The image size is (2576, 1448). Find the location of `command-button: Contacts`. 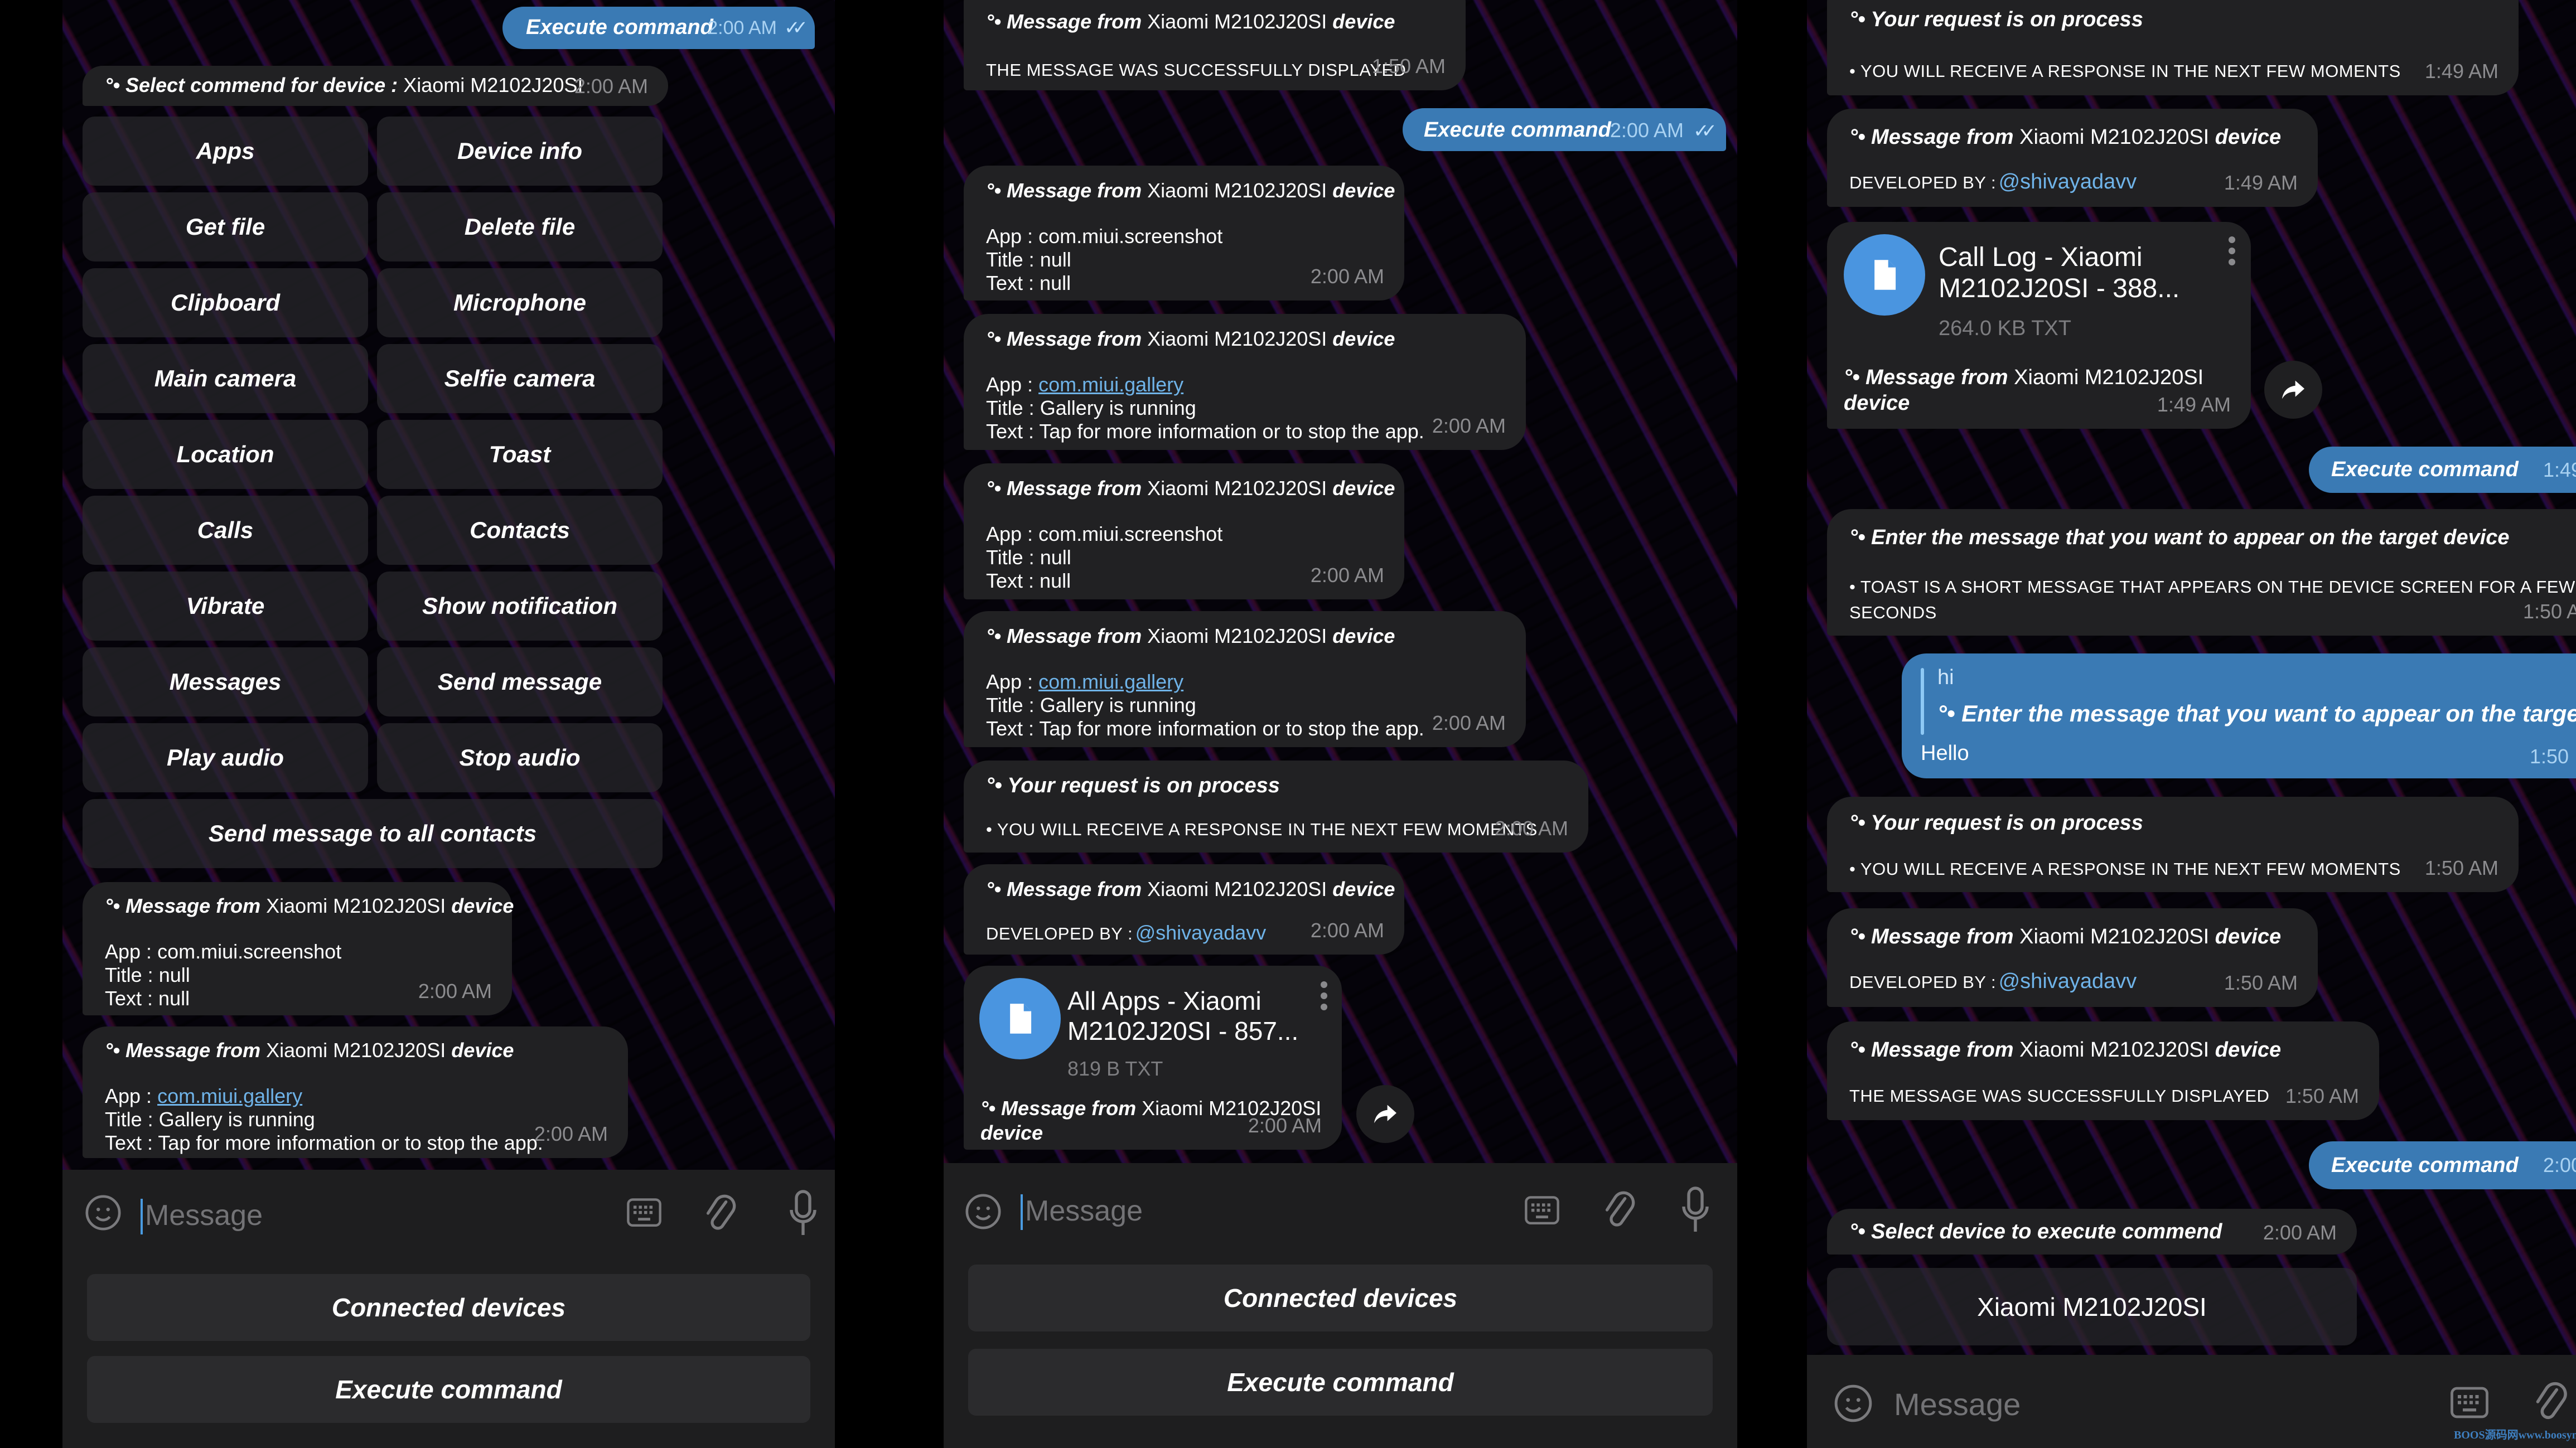

command-button: Contacts is located at coordinates (520, 530).